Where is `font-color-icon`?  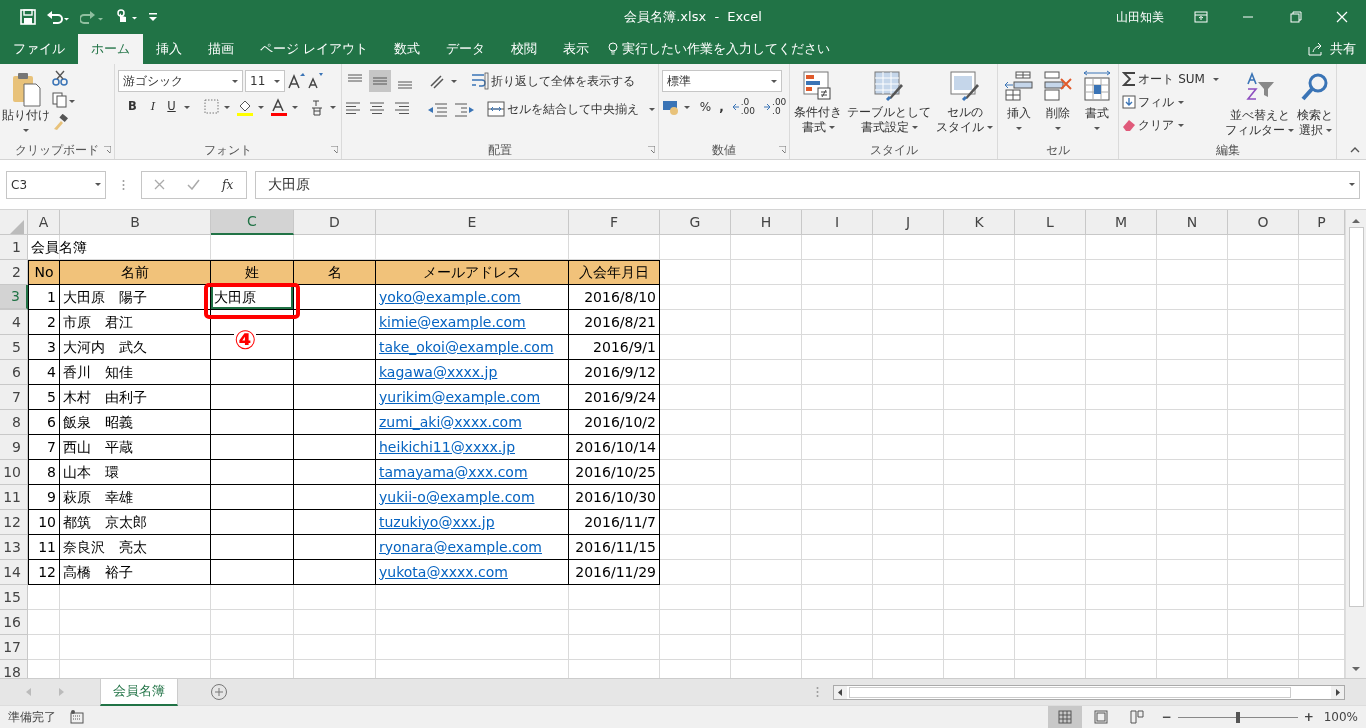
font-color-icon is located at coordinates (283, 107).